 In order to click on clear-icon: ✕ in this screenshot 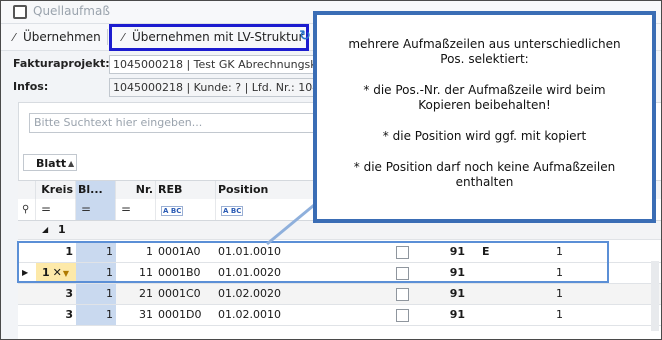, I will do `click(57, 272)`.